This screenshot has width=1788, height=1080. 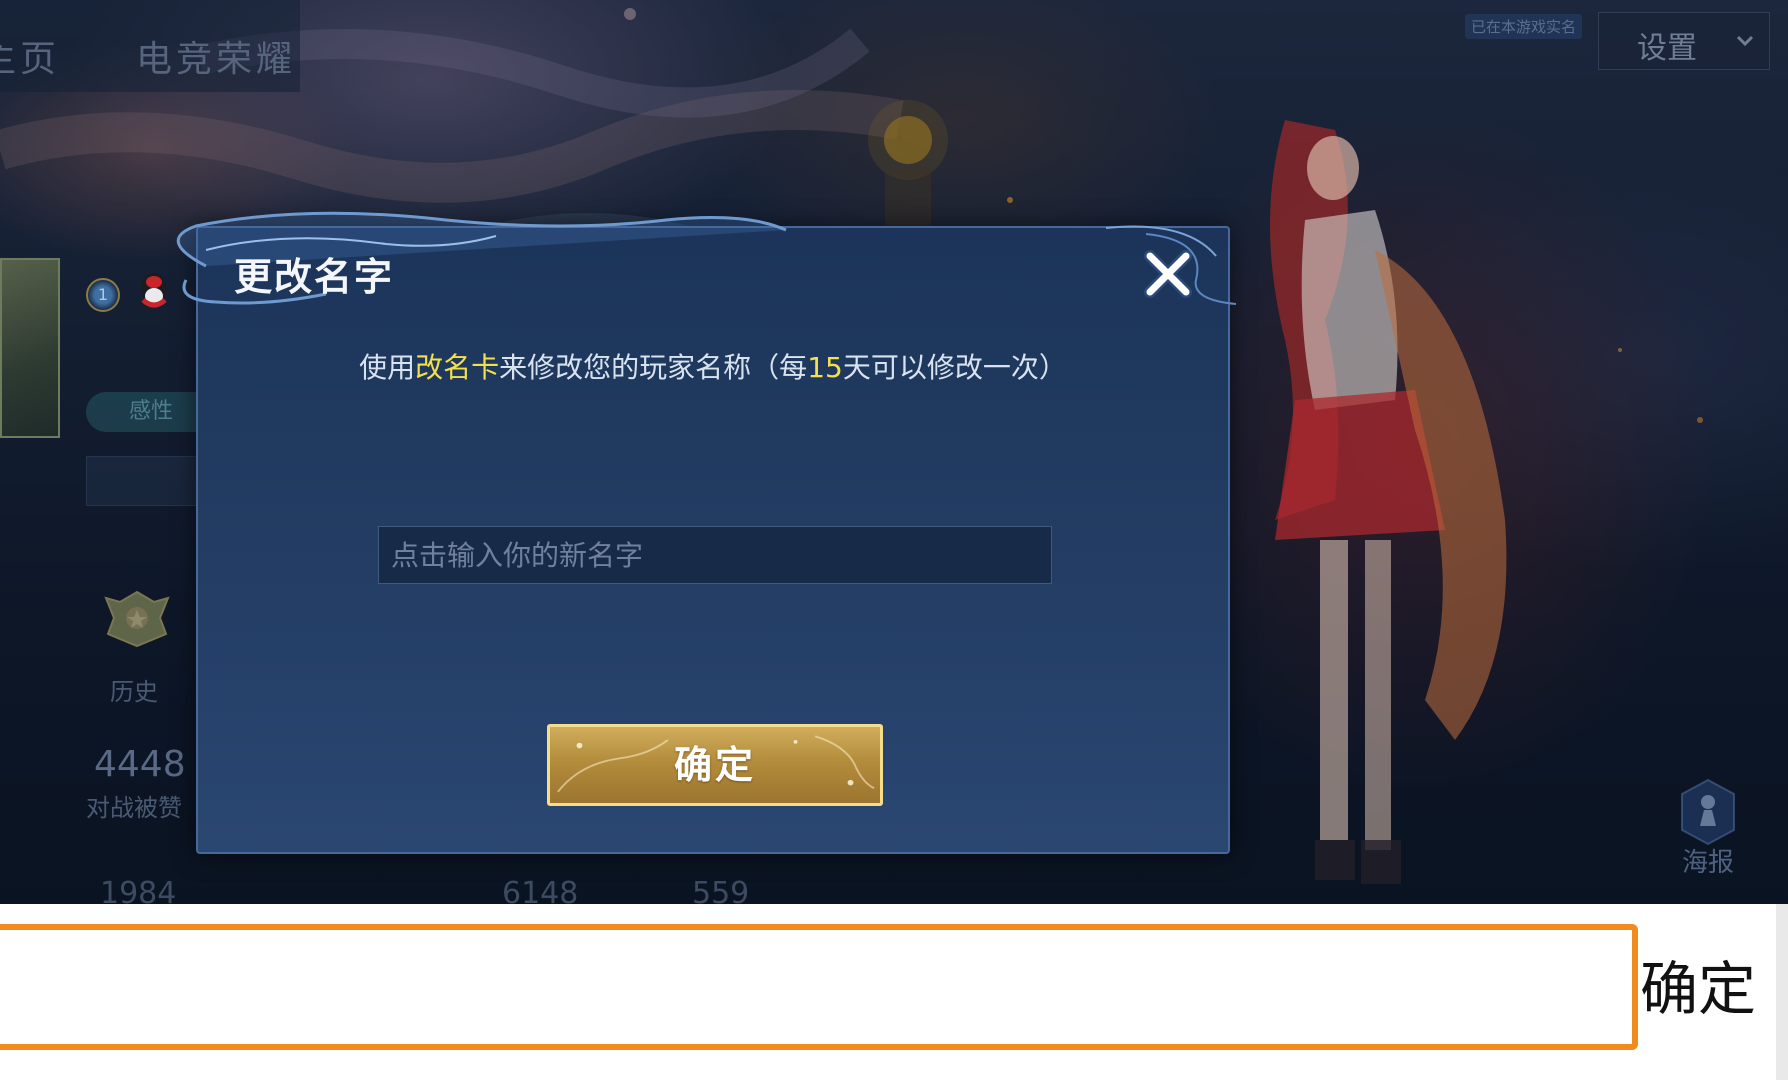 I want to click on dialog-description: 使用改名卡来修改您的玩家名称（每15天可以修改一次）, so click(x=713, y=366).